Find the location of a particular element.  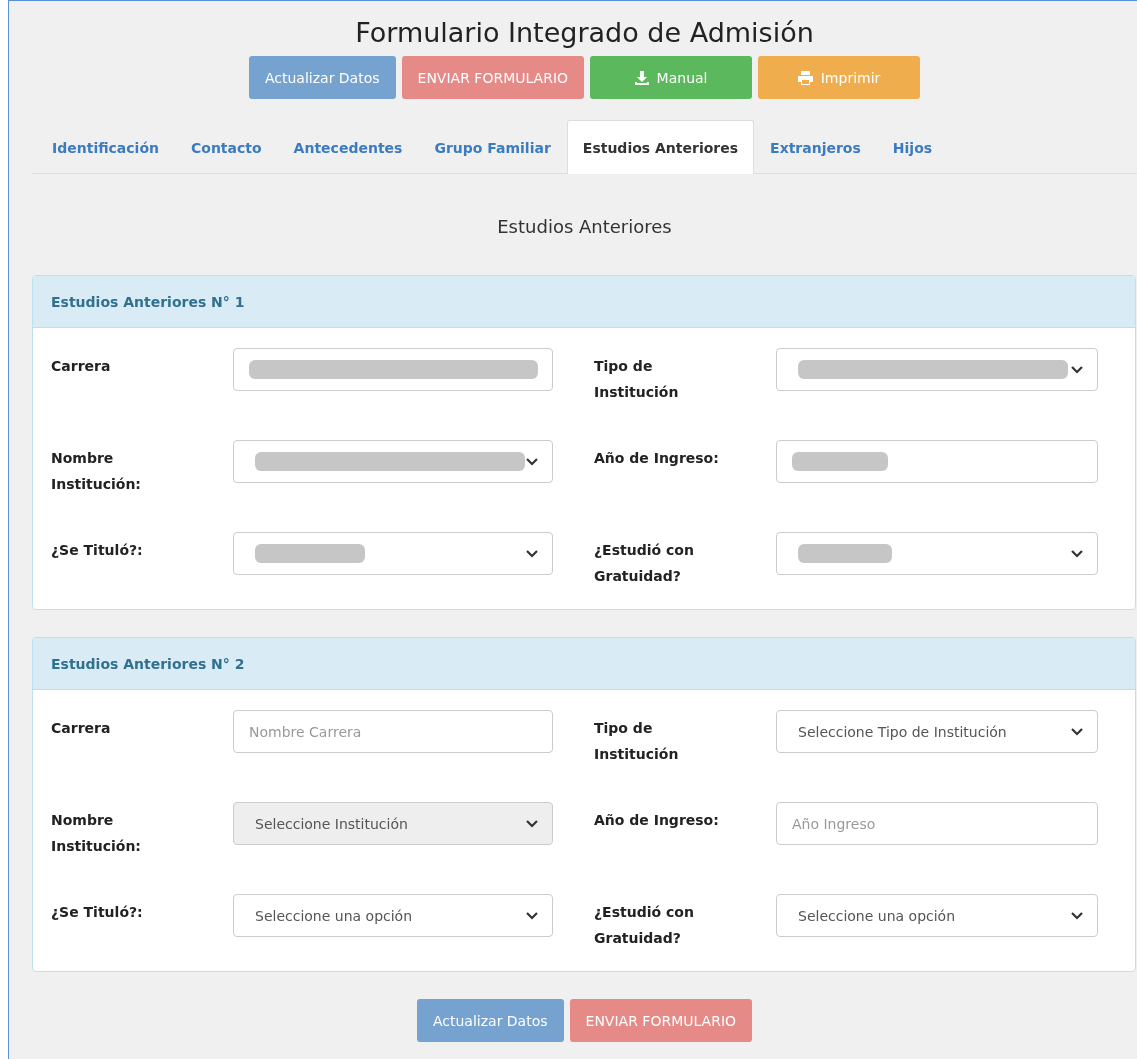

panel-title: Estudios Anteriores N° 2 is located at coordinates (148, 663).